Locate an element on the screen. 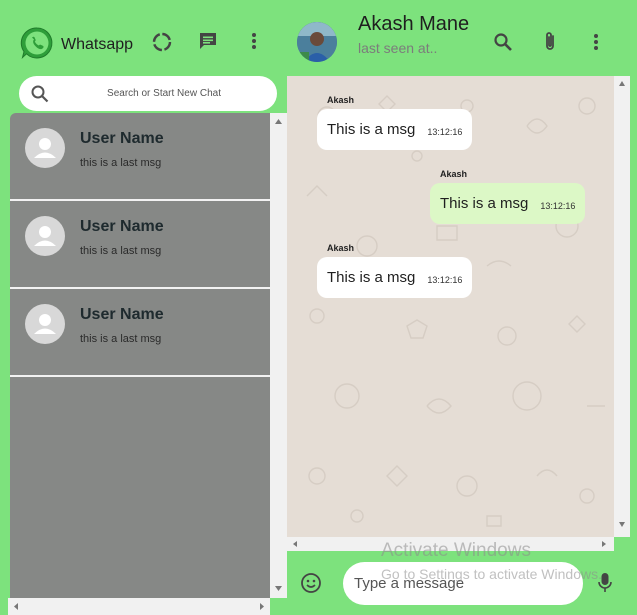 This screenshot has height=615, width=637. status-icon-glyph is located at coordinates (162, 42).